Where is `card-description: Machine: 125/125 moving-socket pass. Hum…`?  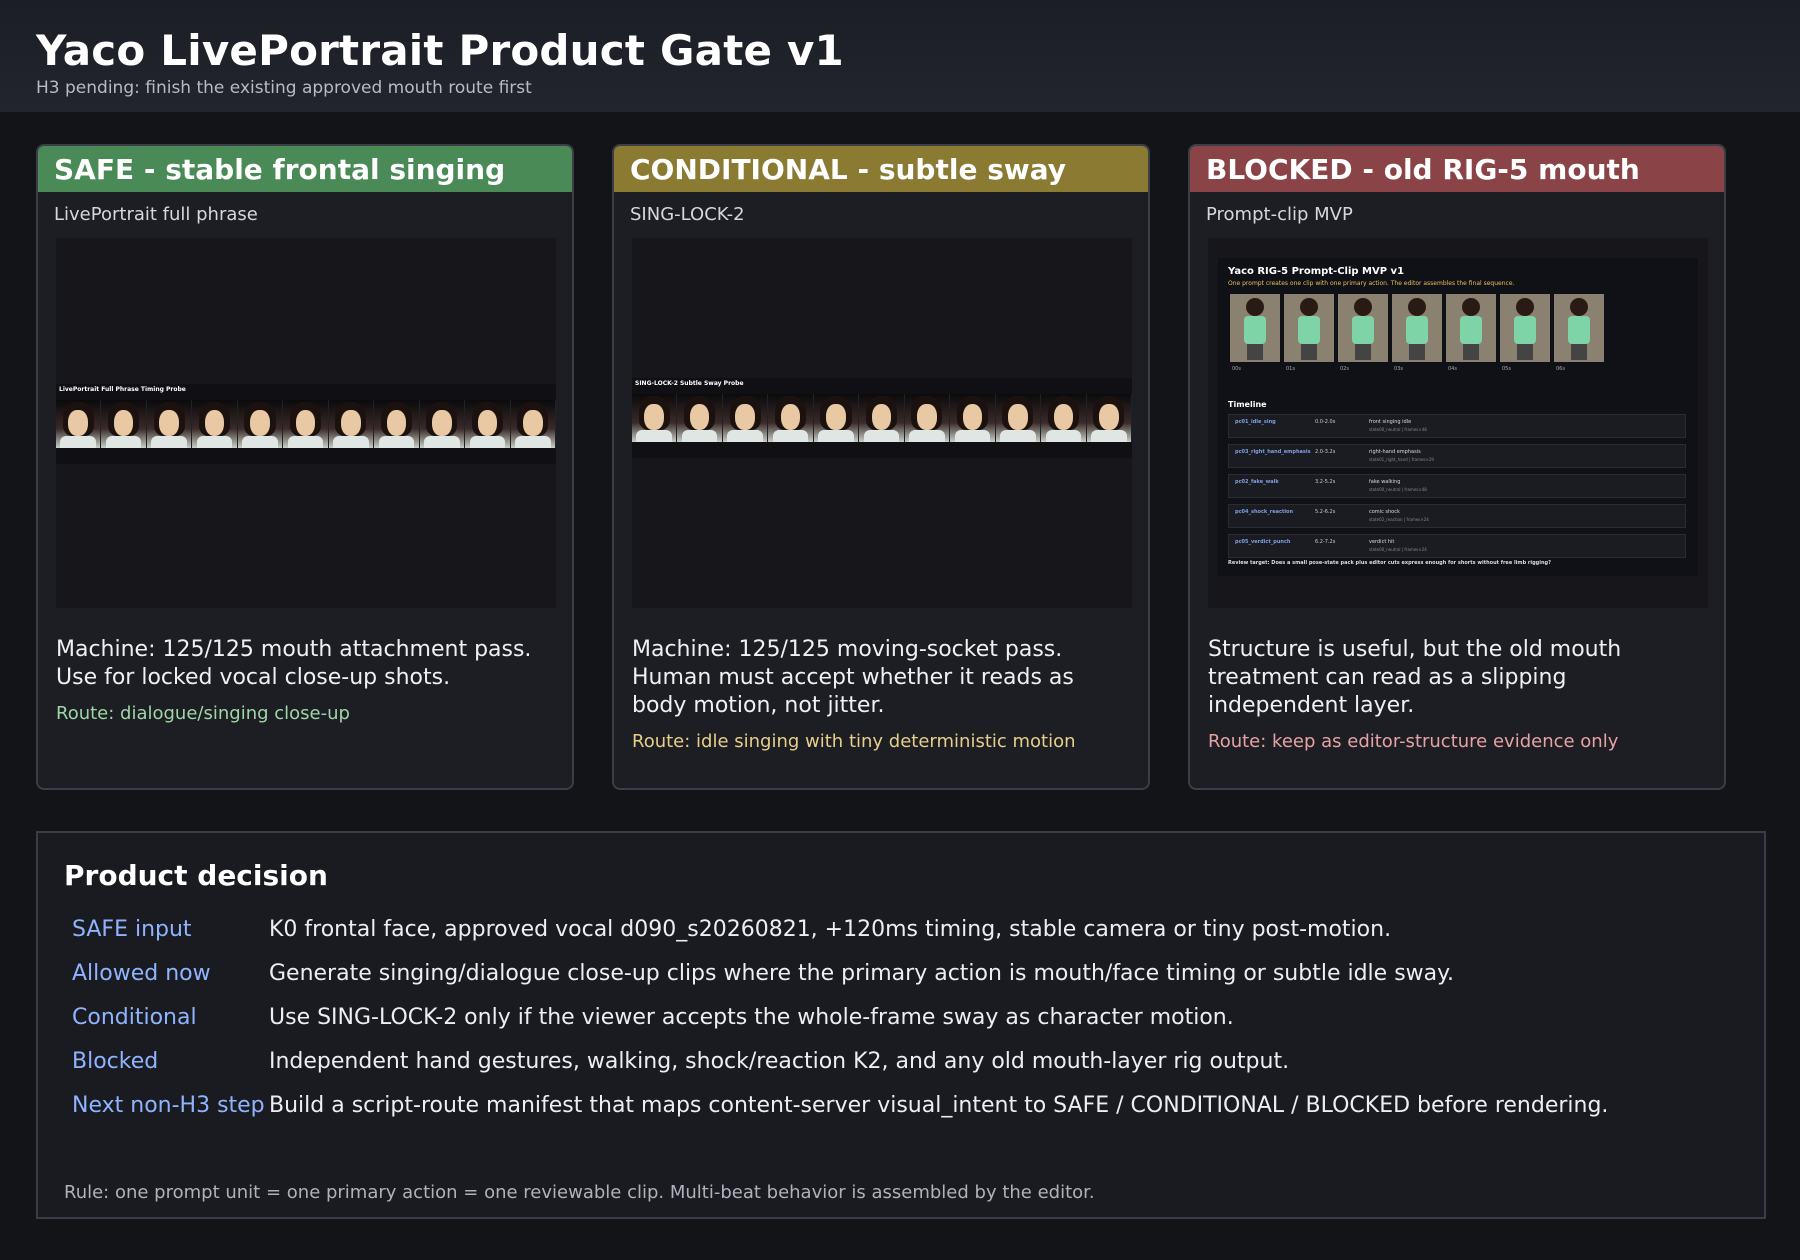
card-description: Machine: 125/125 moving-socket pass. Hum… is located at coordinates (882, 696).